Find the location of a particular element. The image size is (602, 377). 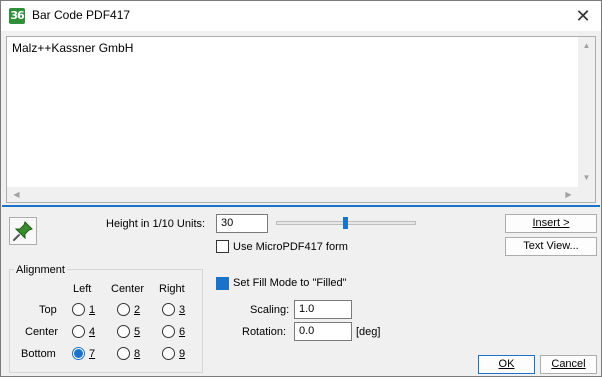

height-input: 30 is located at coordinates (242, 223).